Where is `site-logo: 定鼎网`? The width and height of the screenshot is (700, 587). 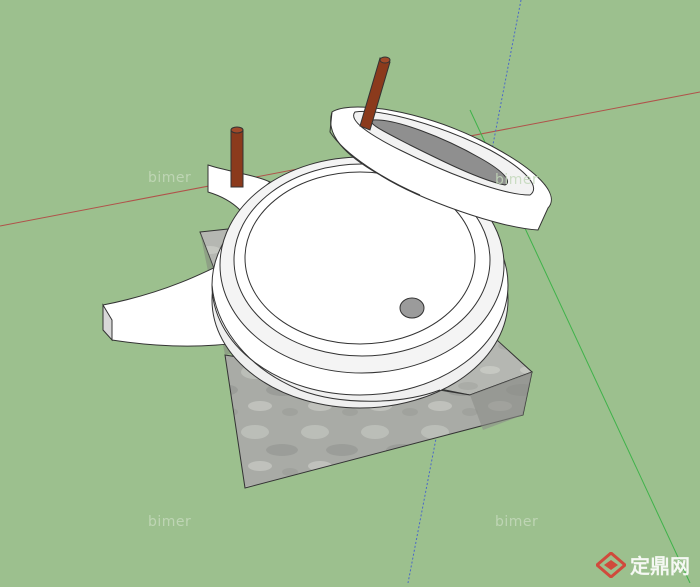
site-logo: 定鼎网 is located at coordinates (643, 564).